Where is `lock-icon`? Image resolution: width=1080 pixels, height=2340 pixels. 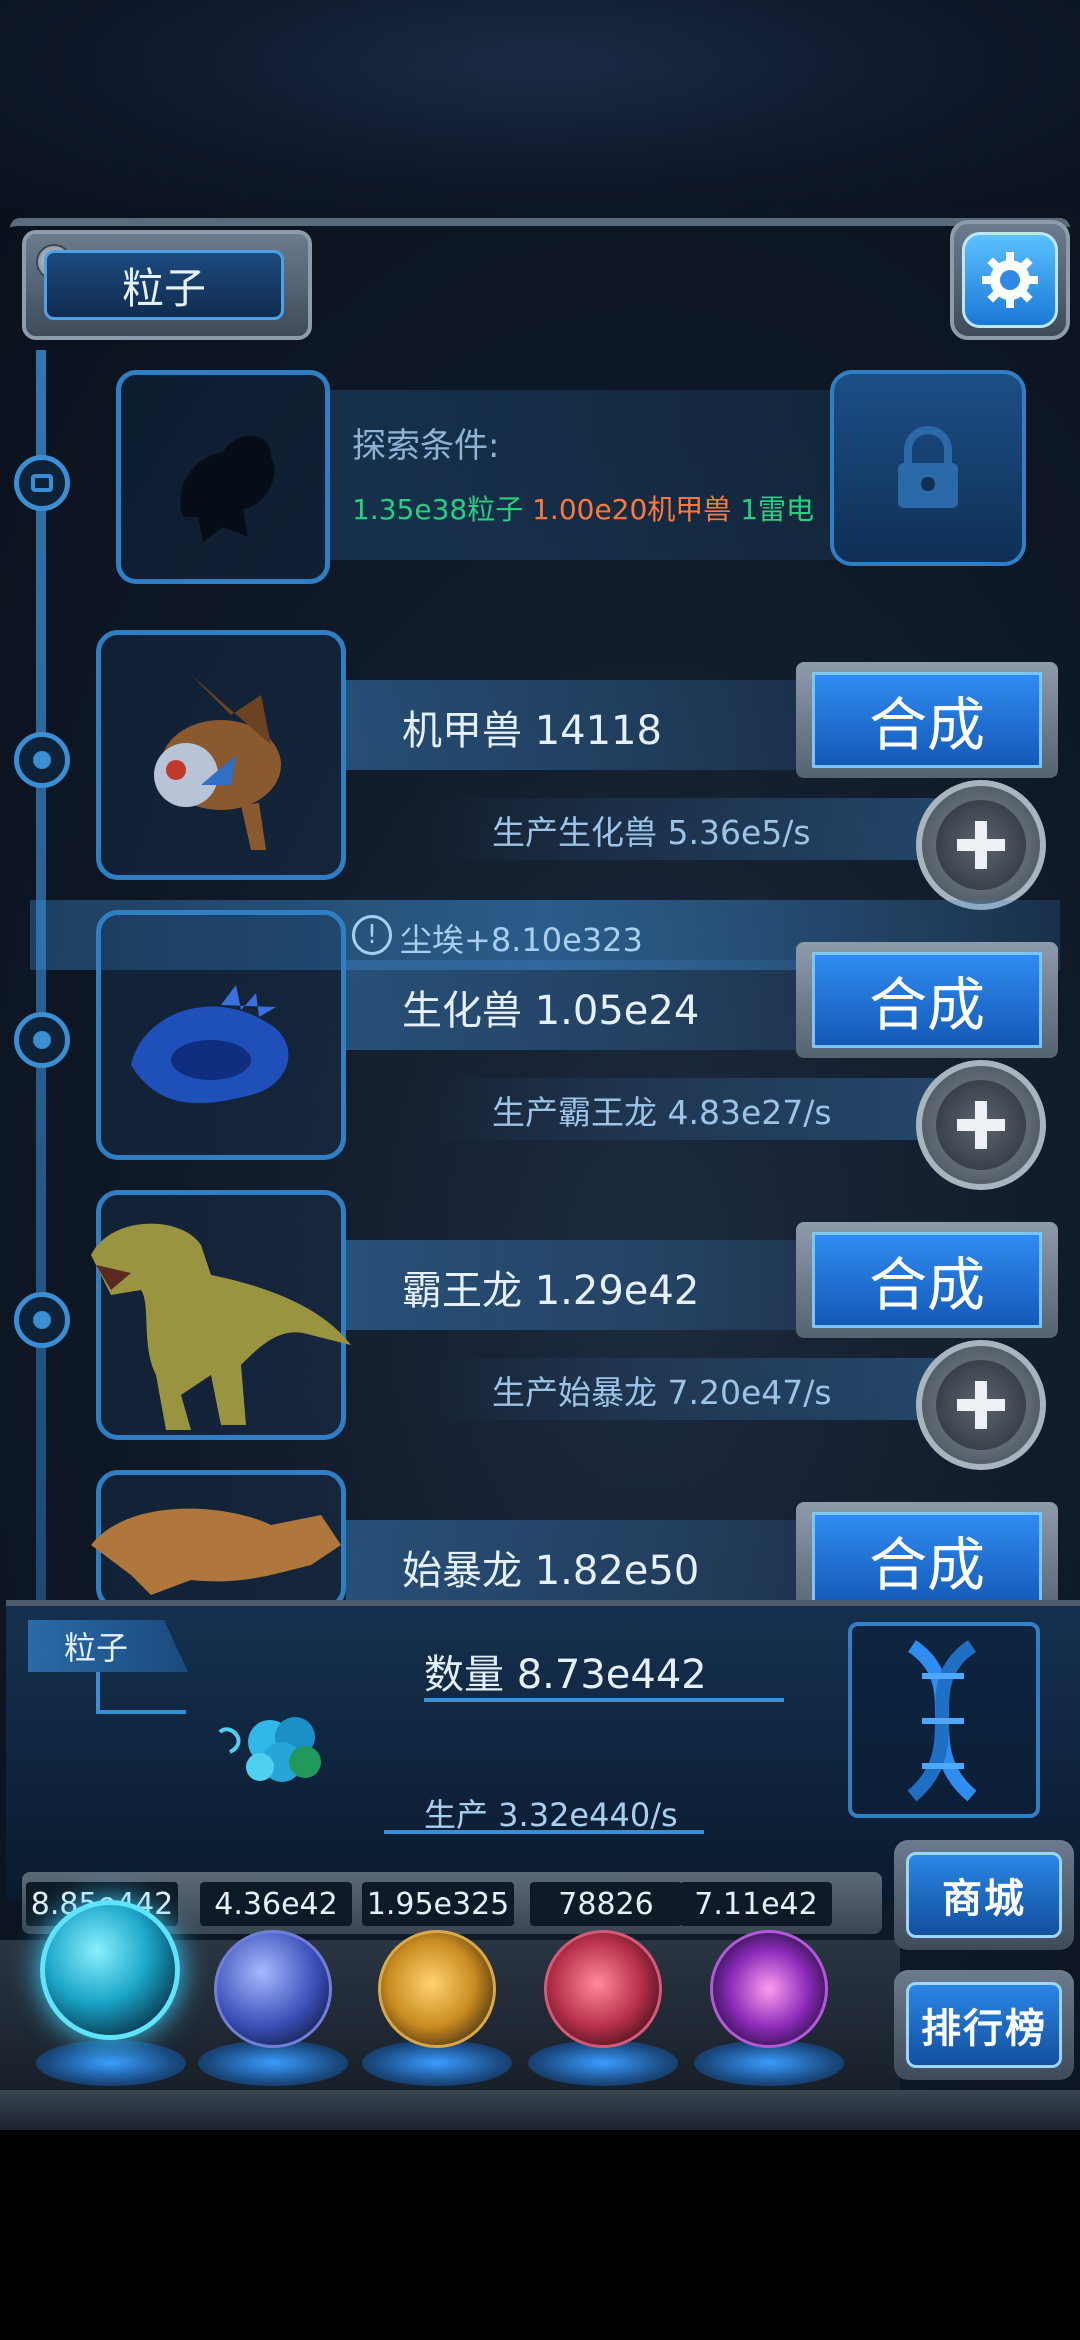
lock-icon is located at coordinates (928, 467).